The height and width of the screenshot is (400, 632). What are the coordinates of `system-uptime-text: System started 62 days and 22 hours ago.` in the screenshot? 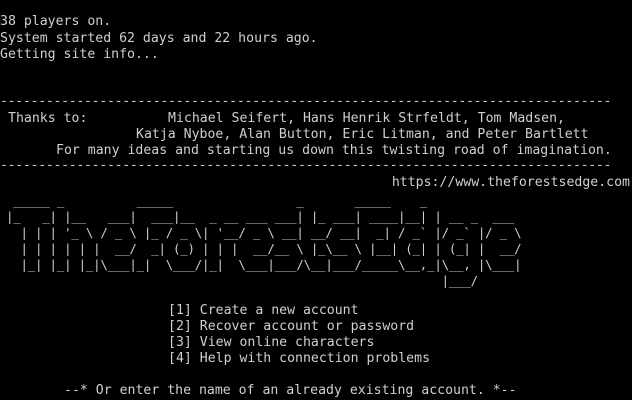 It's located at (159, 38).